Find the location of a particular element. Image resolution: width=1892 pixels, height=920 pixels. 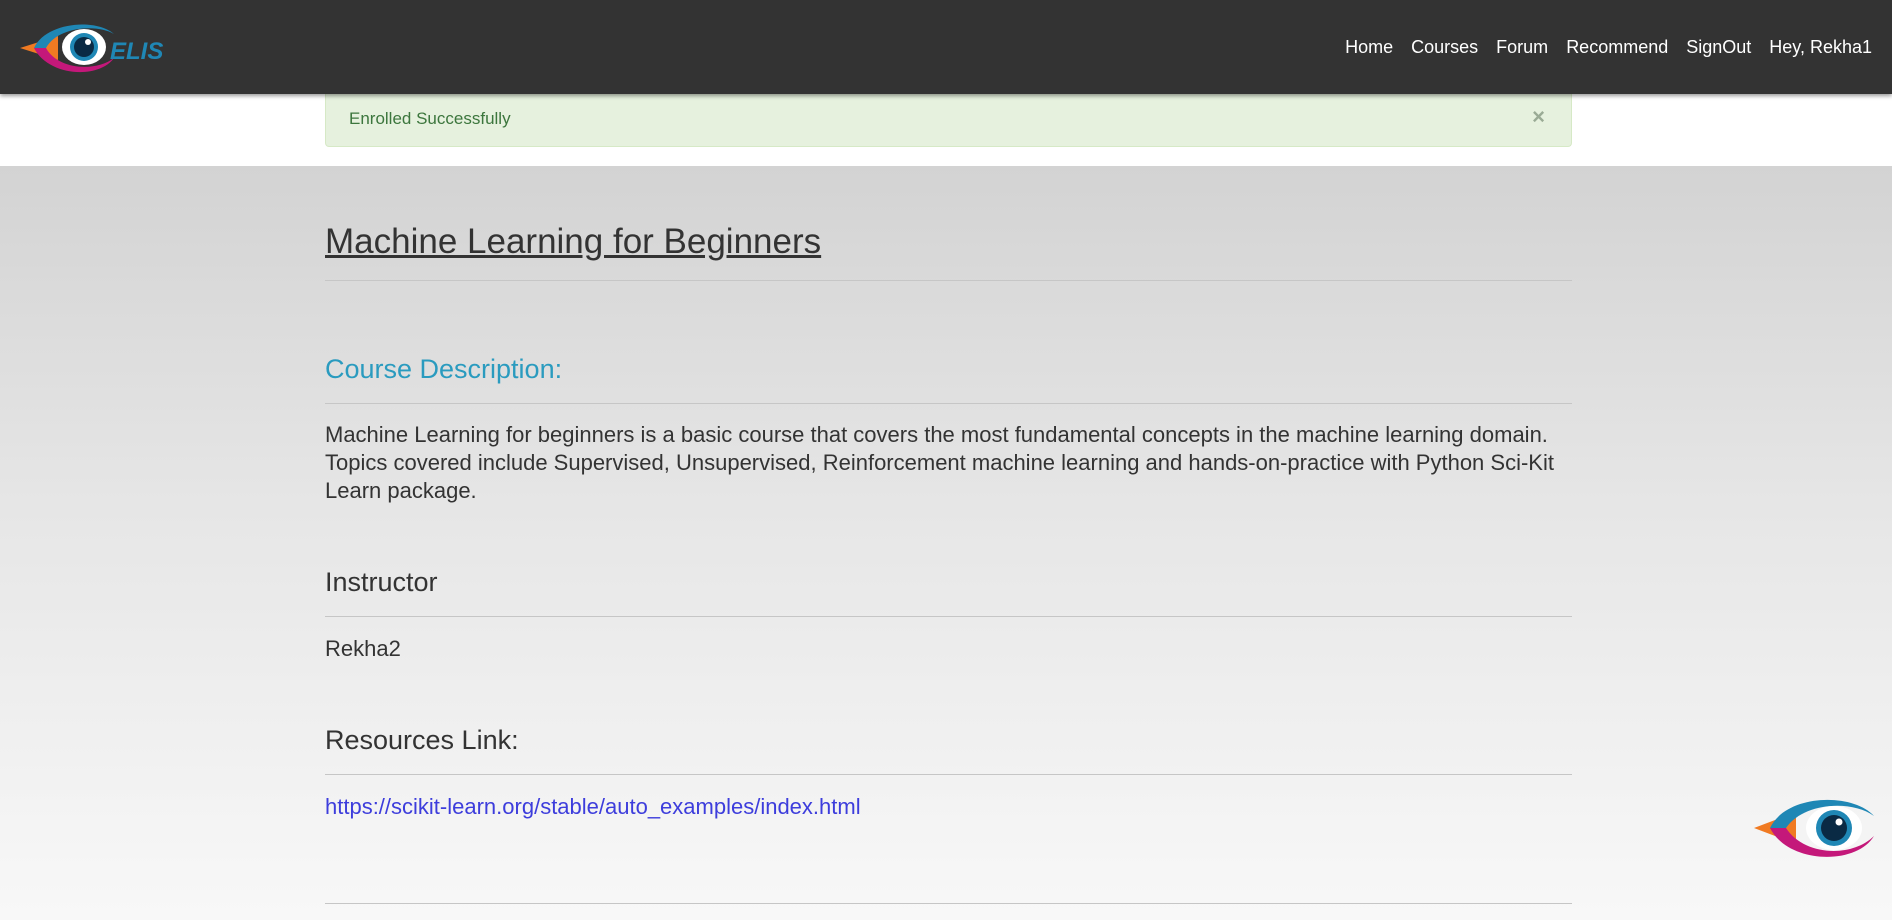

close-icon: × is located at coordinates (1538, 117).